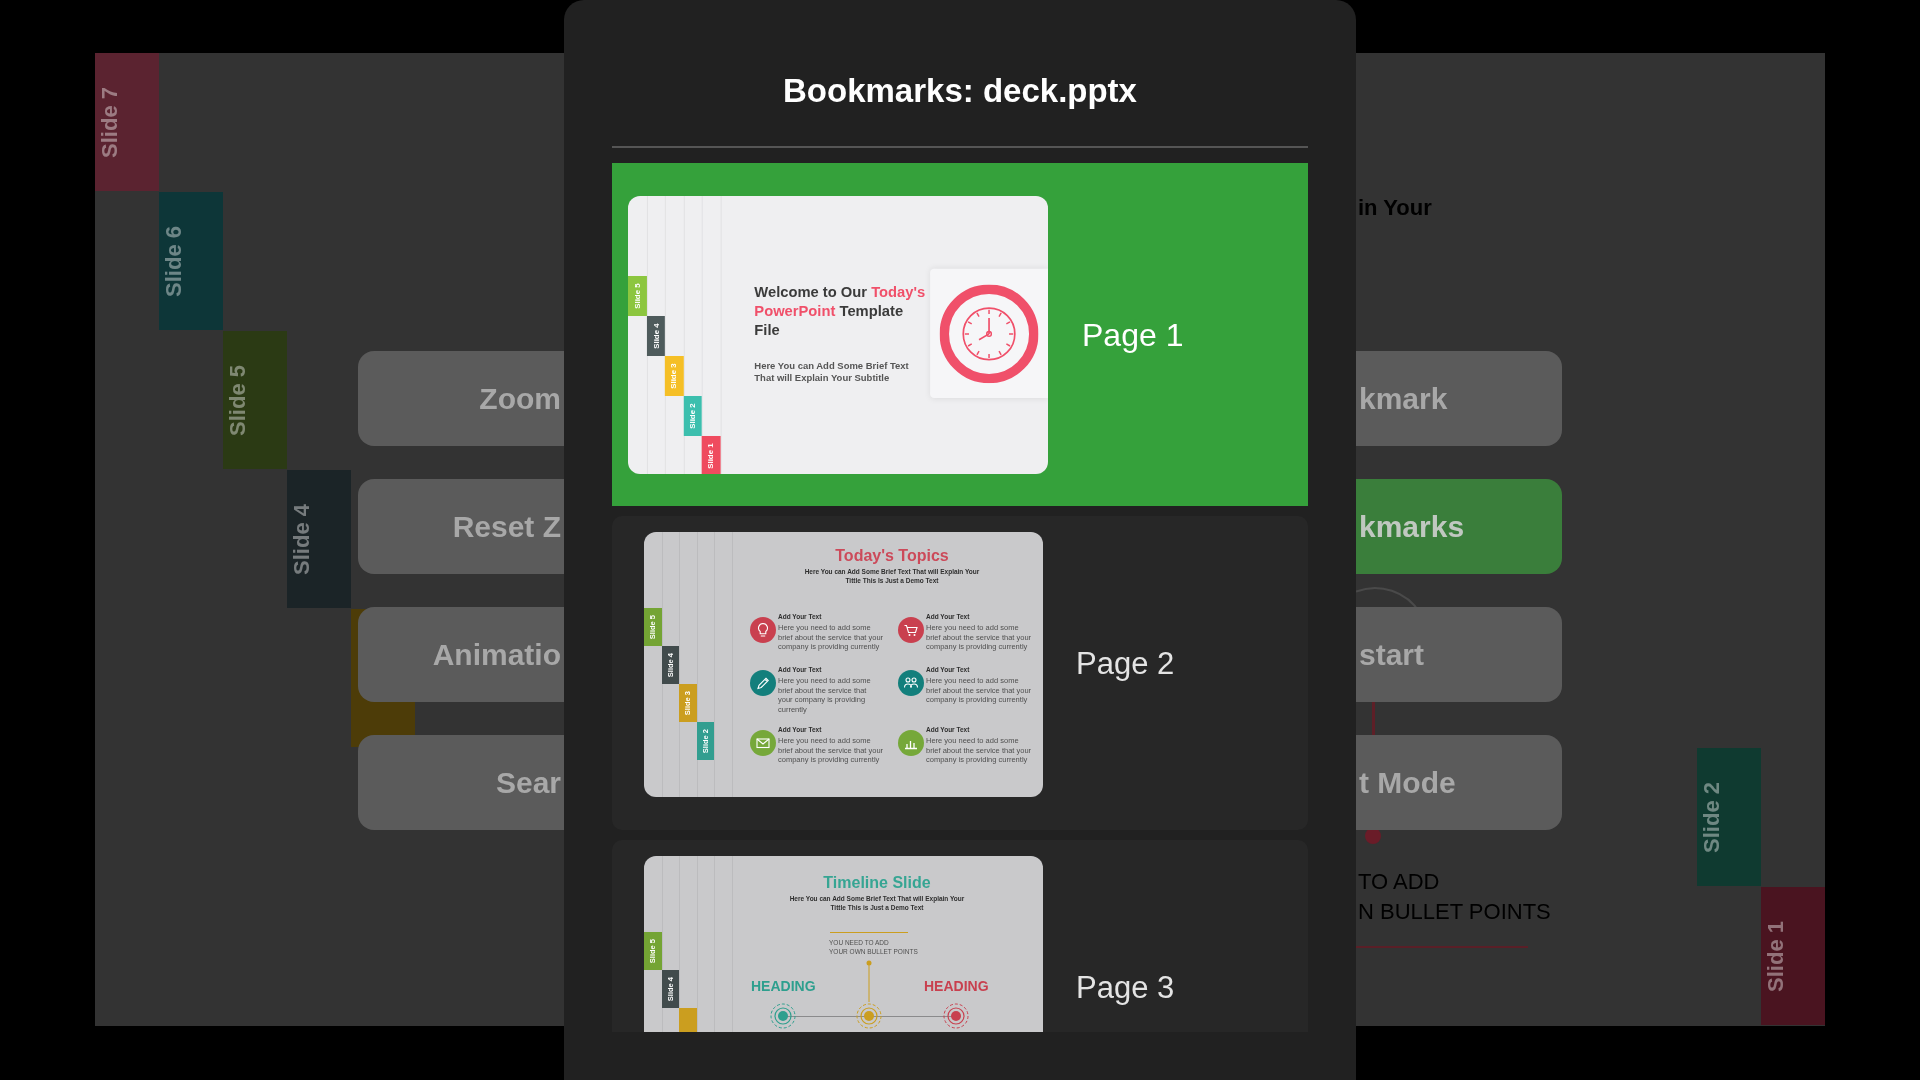 The height and width of the screenshot is (1080, 1920). I want to click on panel-button: Animatio, so click(461, 654).